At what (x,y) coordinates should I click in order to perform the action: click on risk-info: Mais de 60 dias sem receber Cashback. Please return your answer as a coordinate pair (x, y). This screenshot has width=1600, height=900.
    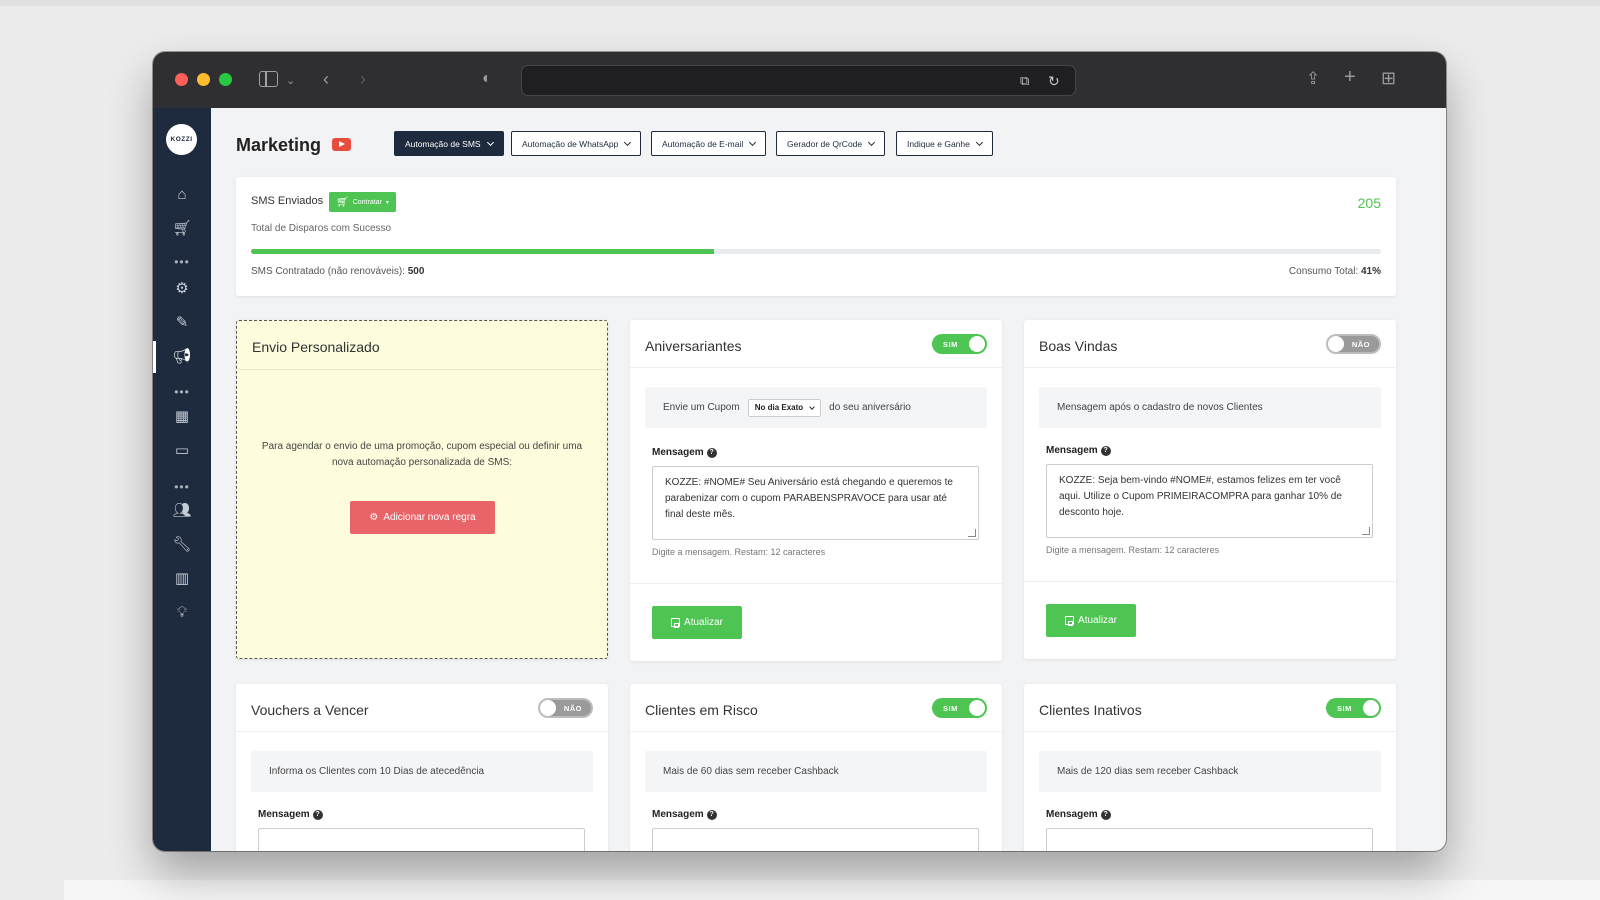
    Looking at the image, I should click on (816, 771).